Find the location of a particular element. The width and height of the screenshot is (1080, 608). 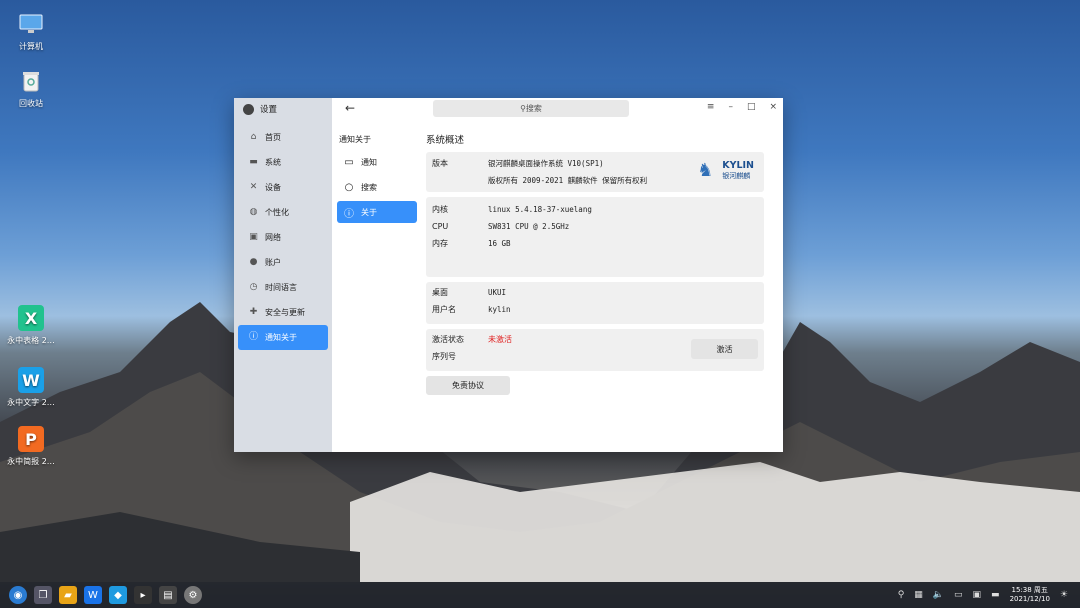

desktop-value: UKUI is located at coordinates (497, 292).